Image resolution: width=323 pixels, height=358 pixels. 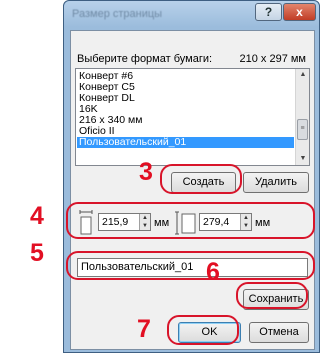 What do you see at coordinates (268, 12) in the screenshot?
I see `help-button: ?` at bounding box center [268, 12].